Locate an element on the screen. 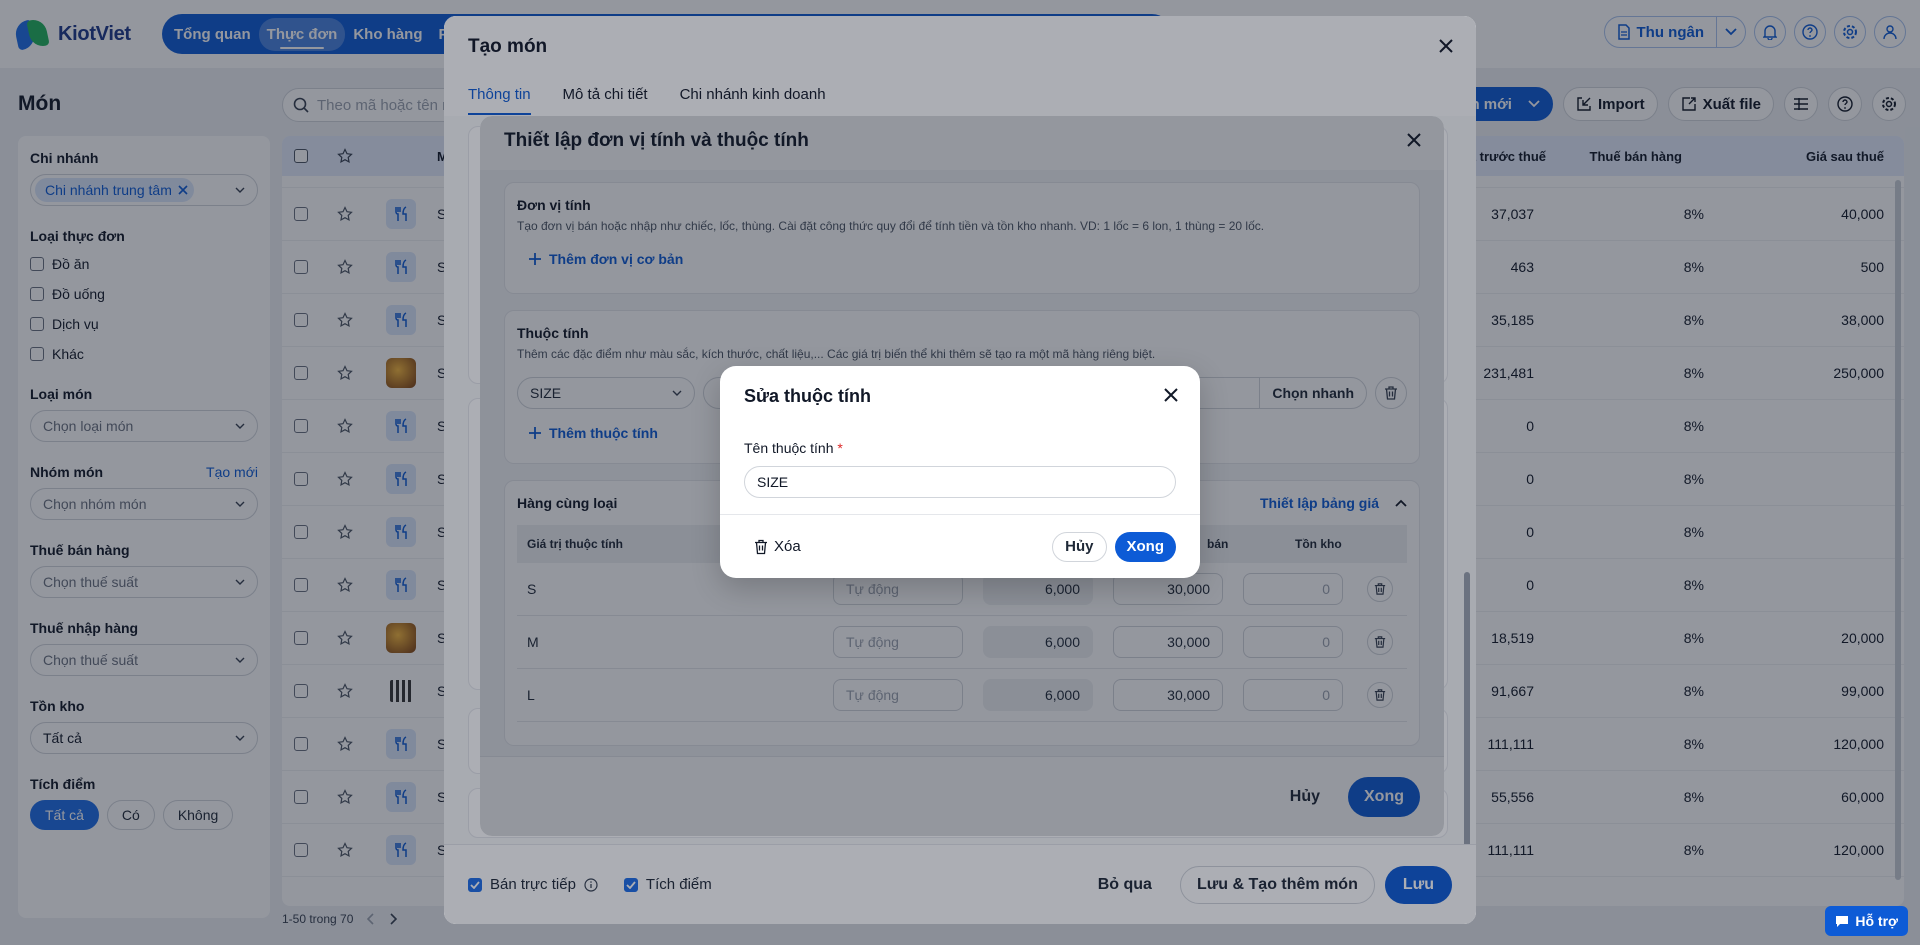  trash-icon is located at coordinates (761, 546).